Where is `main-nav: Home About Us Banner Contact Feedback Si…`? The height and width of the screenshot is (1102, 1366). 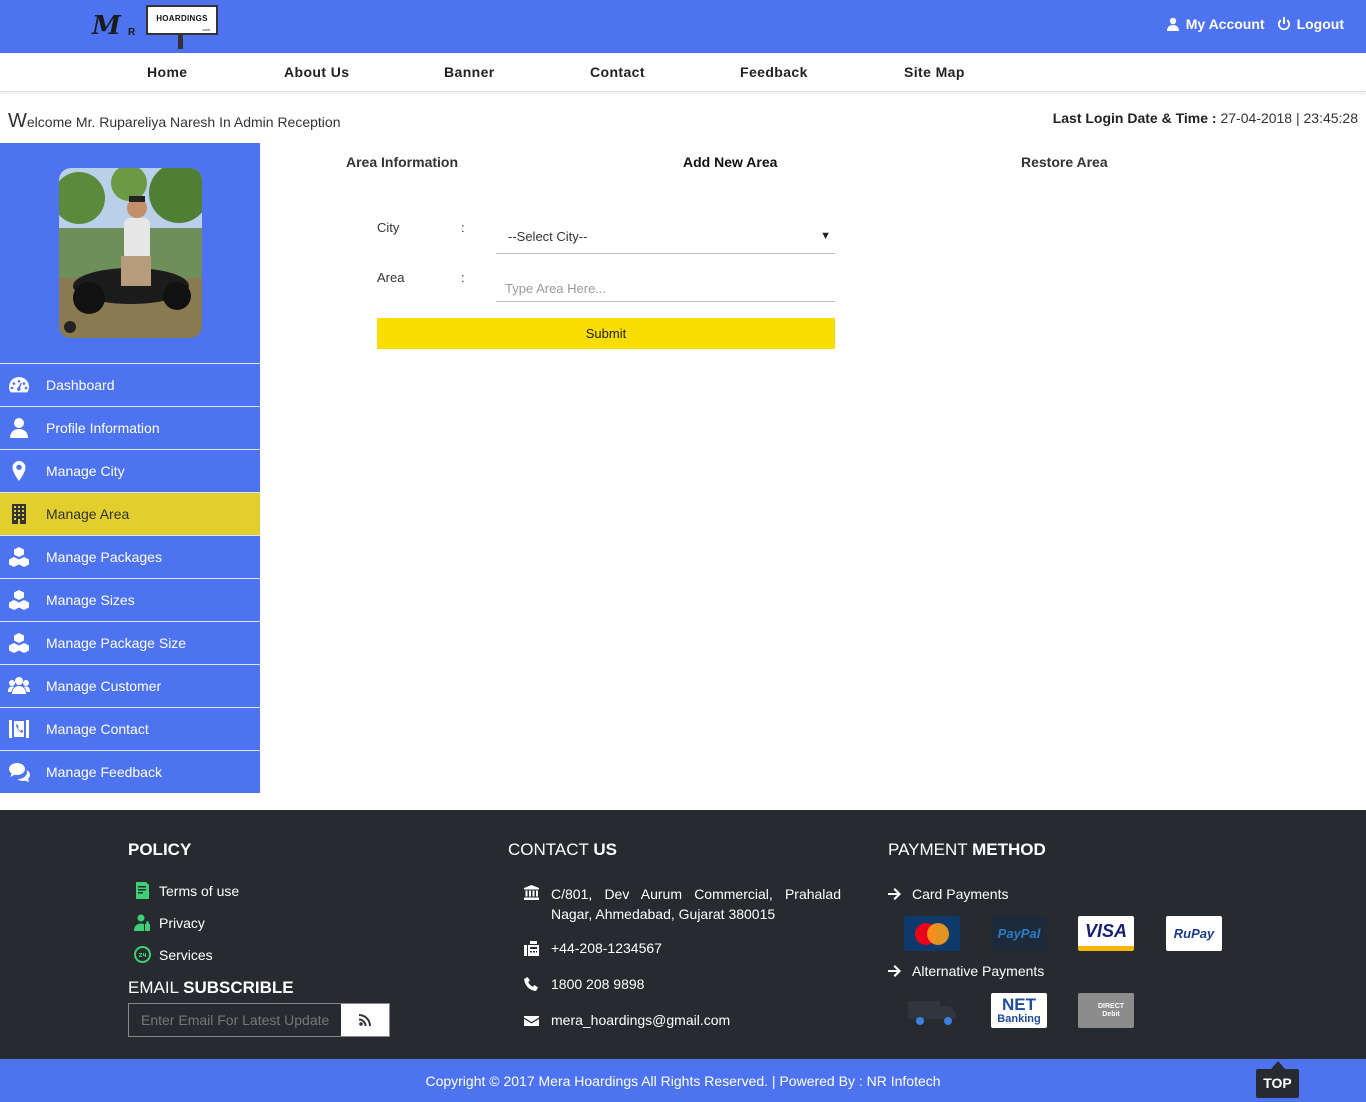
main-nav: Home About Us Banner Contact Feedback Si… is located at coordinates (683, 72).